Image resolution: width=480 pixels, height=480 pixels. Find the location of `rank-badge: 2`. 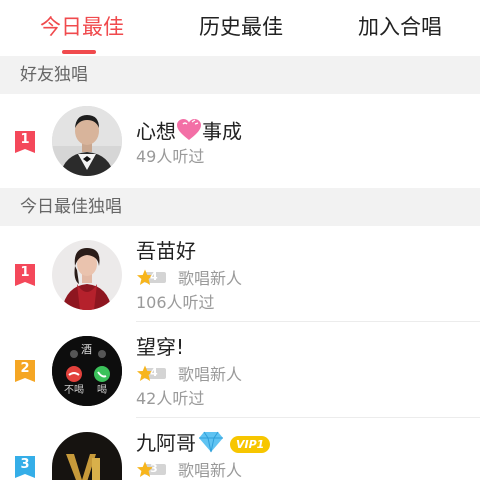

rank-badge: 2 is located at coordinates (25, 371).